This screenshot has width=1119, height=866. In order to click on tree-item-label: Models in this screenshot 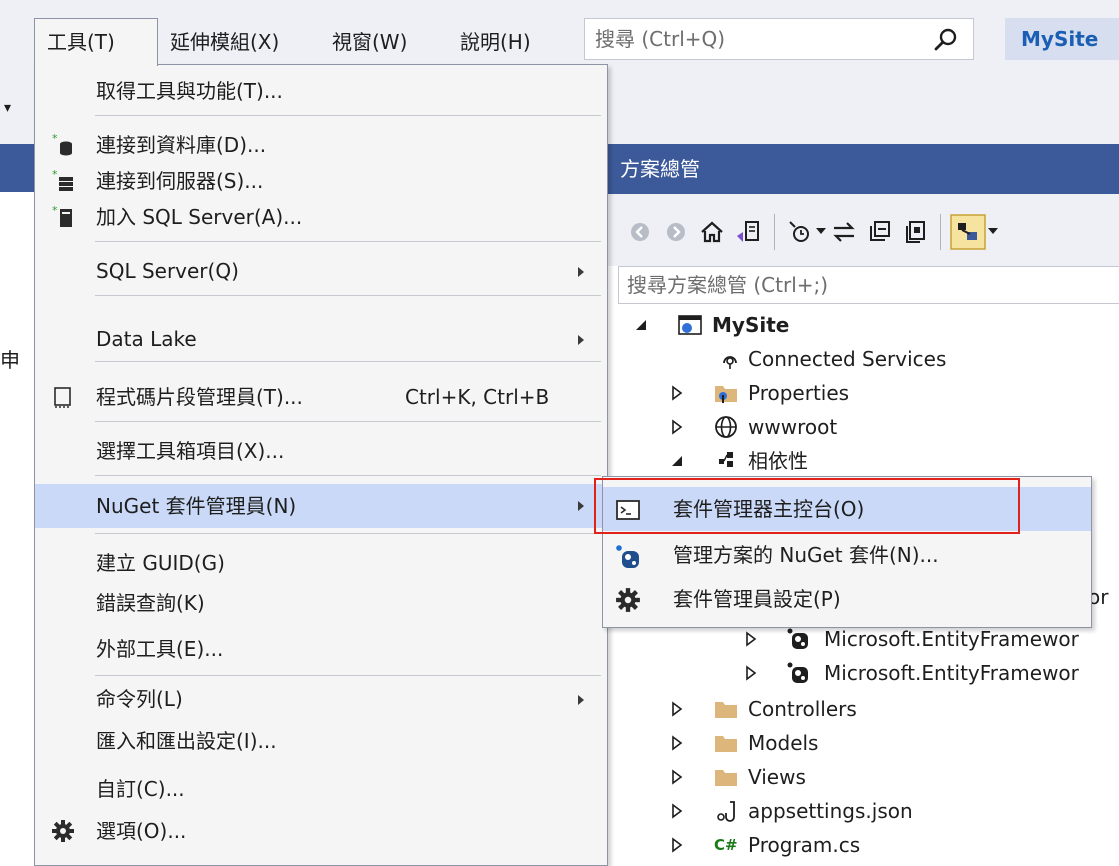, I will do `click(783, 743)`.